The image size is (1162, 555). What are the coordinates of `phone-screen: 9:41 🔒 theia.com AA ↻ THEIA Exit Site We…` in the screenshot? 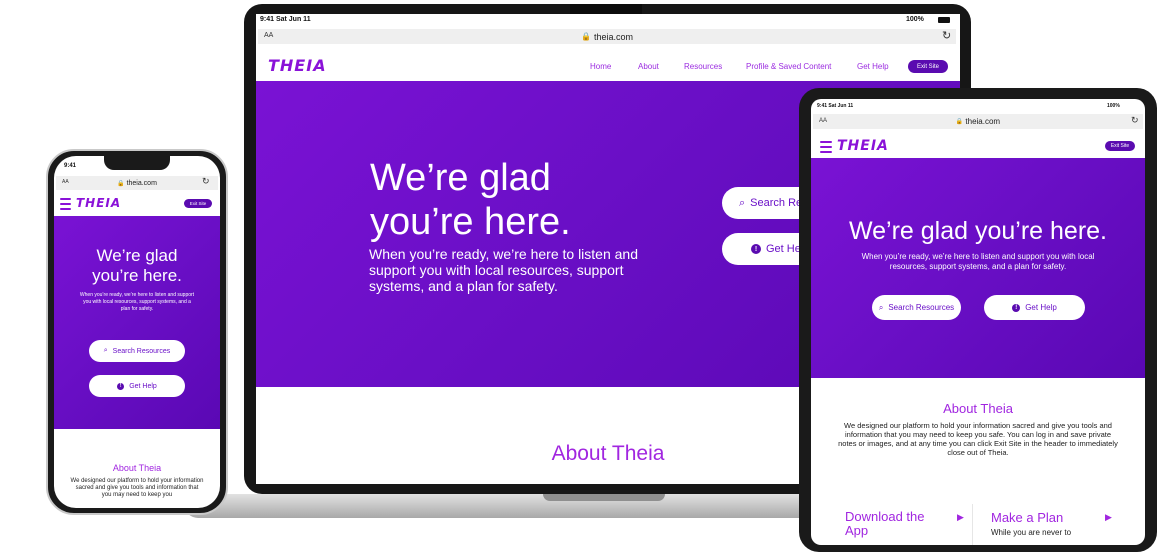 It's located at (137, 332).